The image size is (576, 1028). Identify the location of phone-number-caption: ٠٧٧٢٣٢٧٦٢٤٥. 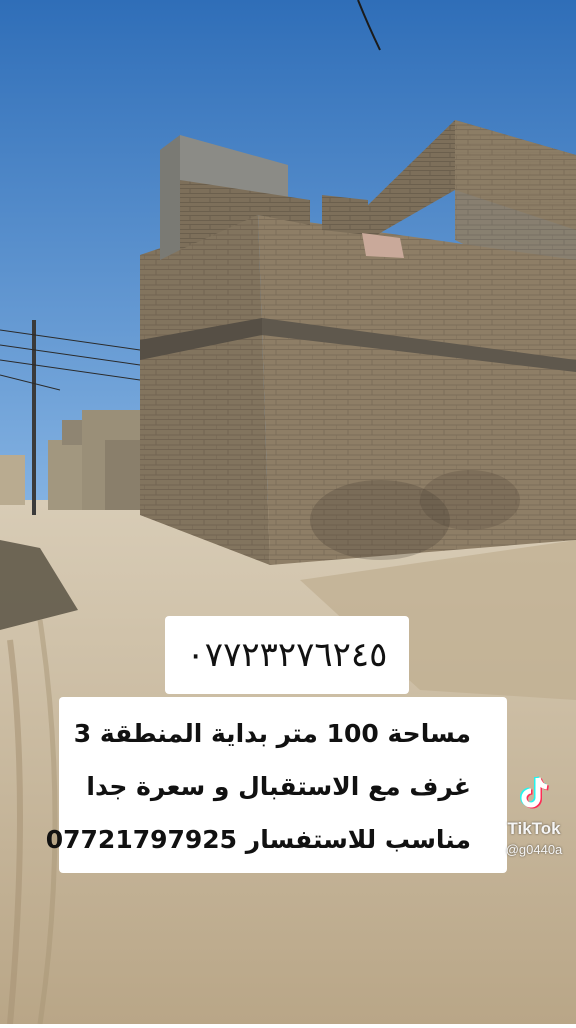
(287, 655).